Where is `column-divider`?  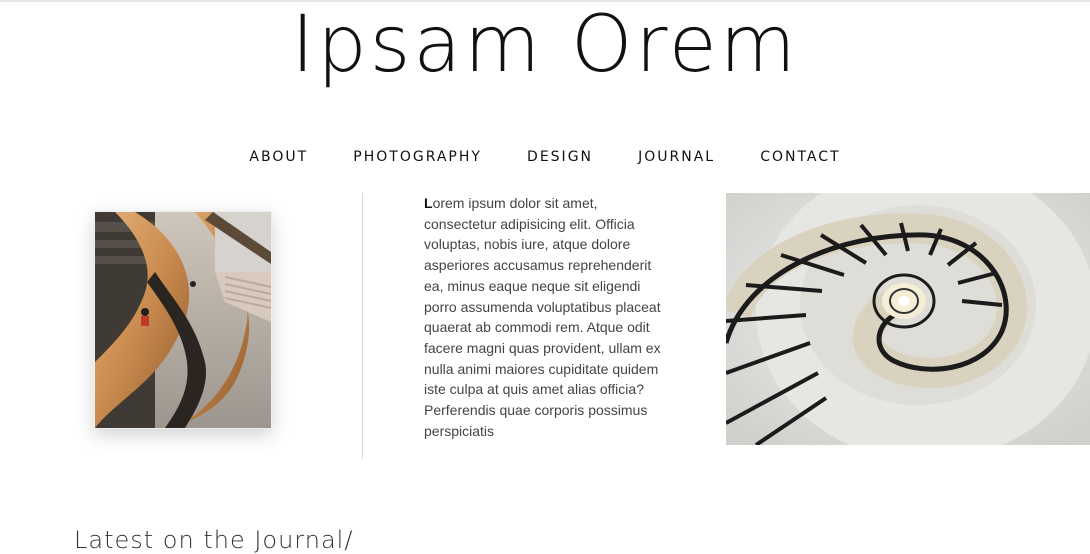
column-divider is located at coordinates (362, 326).